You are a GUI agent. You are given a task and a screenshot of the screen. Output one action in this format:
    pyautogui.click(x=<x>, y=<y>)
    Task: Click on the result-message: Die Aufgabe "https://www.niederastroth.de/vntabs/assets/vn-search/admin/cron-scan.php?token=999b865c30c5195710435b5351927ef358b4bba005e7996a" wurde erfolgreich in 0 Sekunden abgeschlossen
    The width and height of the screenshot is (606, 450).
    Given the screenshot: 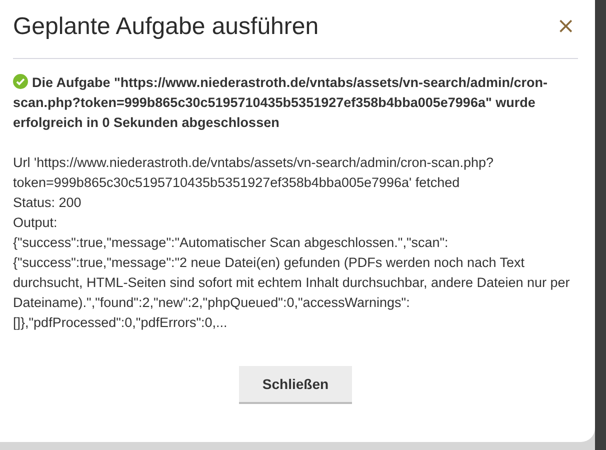 What is the action you would take?
    pyautogui.click(x=281, y=102)
    